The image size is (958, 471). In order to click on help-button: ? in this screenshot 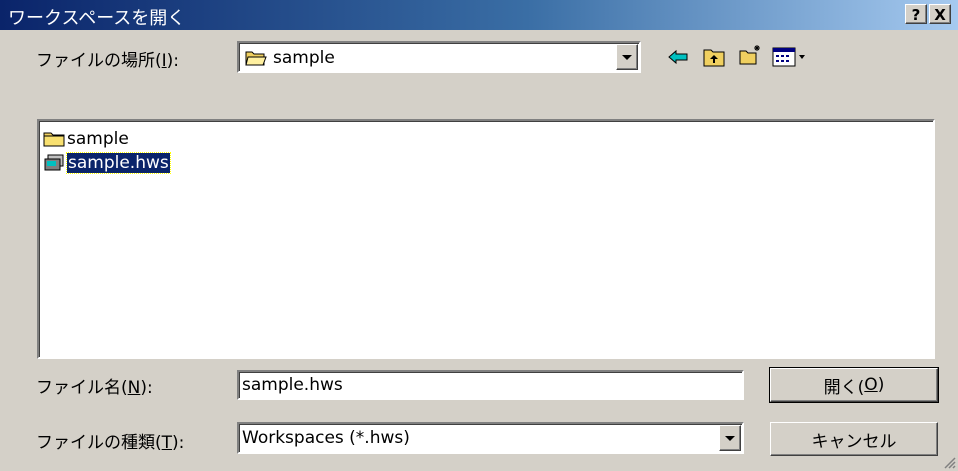, I will do `click(916, 14)`.